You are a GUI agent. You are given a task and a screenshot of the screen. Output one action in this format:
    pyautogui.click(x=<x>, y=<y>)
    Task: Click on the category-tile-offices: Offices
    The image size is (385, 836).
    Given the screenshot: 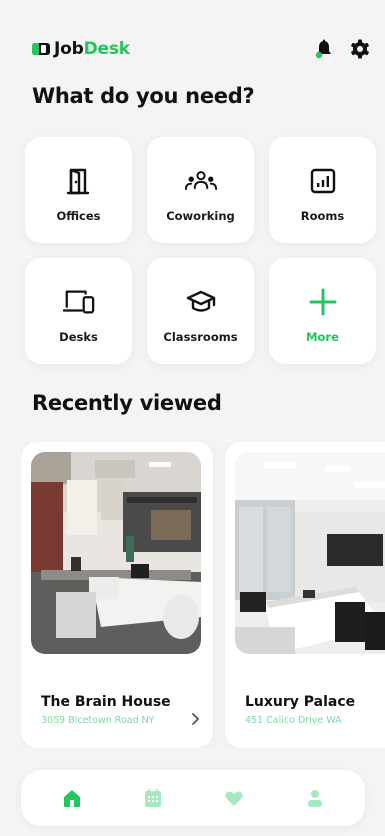 What is the action you would take?
    pyautogui.click(x=78, y=190)
    